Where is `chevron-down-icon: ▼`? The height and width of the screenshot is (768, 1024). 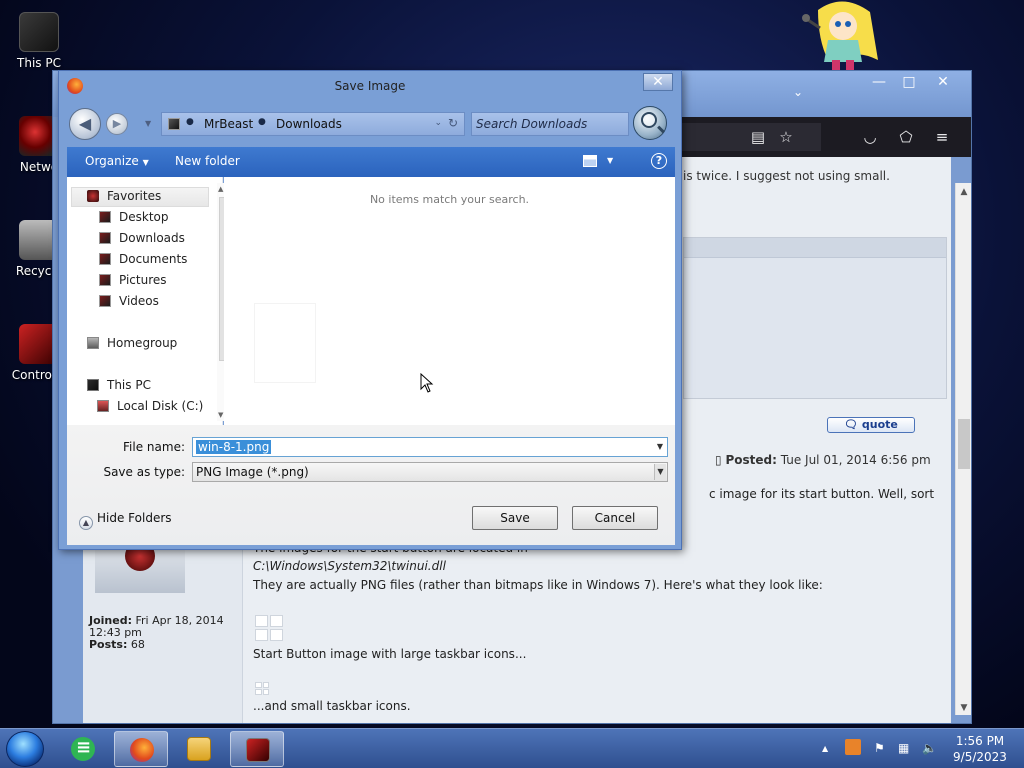
chevron-down-icon: ▼ is located at coordinates (145, 162).